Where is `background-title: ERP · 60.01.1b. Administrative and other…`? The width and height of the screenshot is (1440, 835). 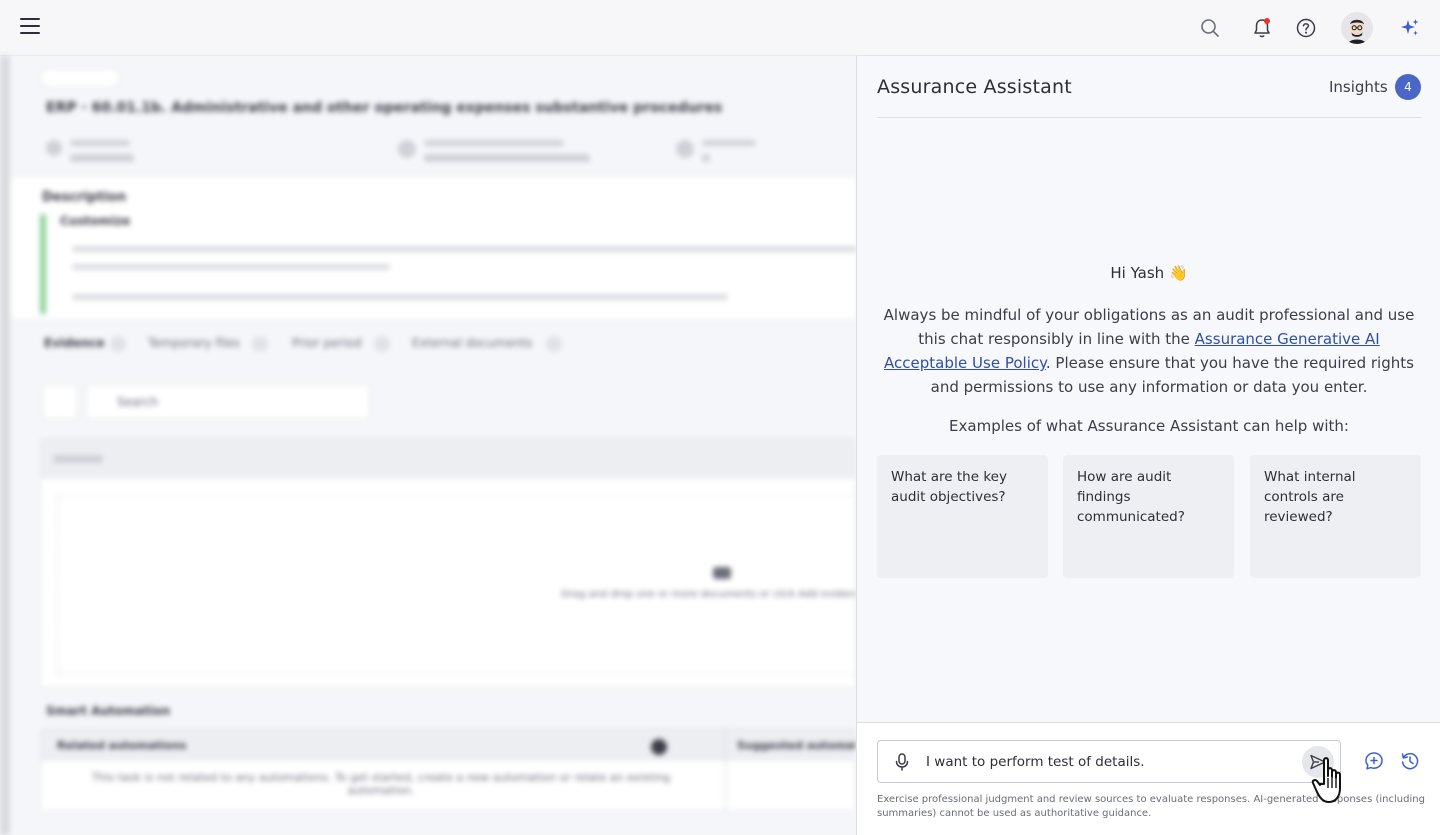
background-title: ERP · 60.01.1b. Administrative and other… is located at coordinates (384, 108).